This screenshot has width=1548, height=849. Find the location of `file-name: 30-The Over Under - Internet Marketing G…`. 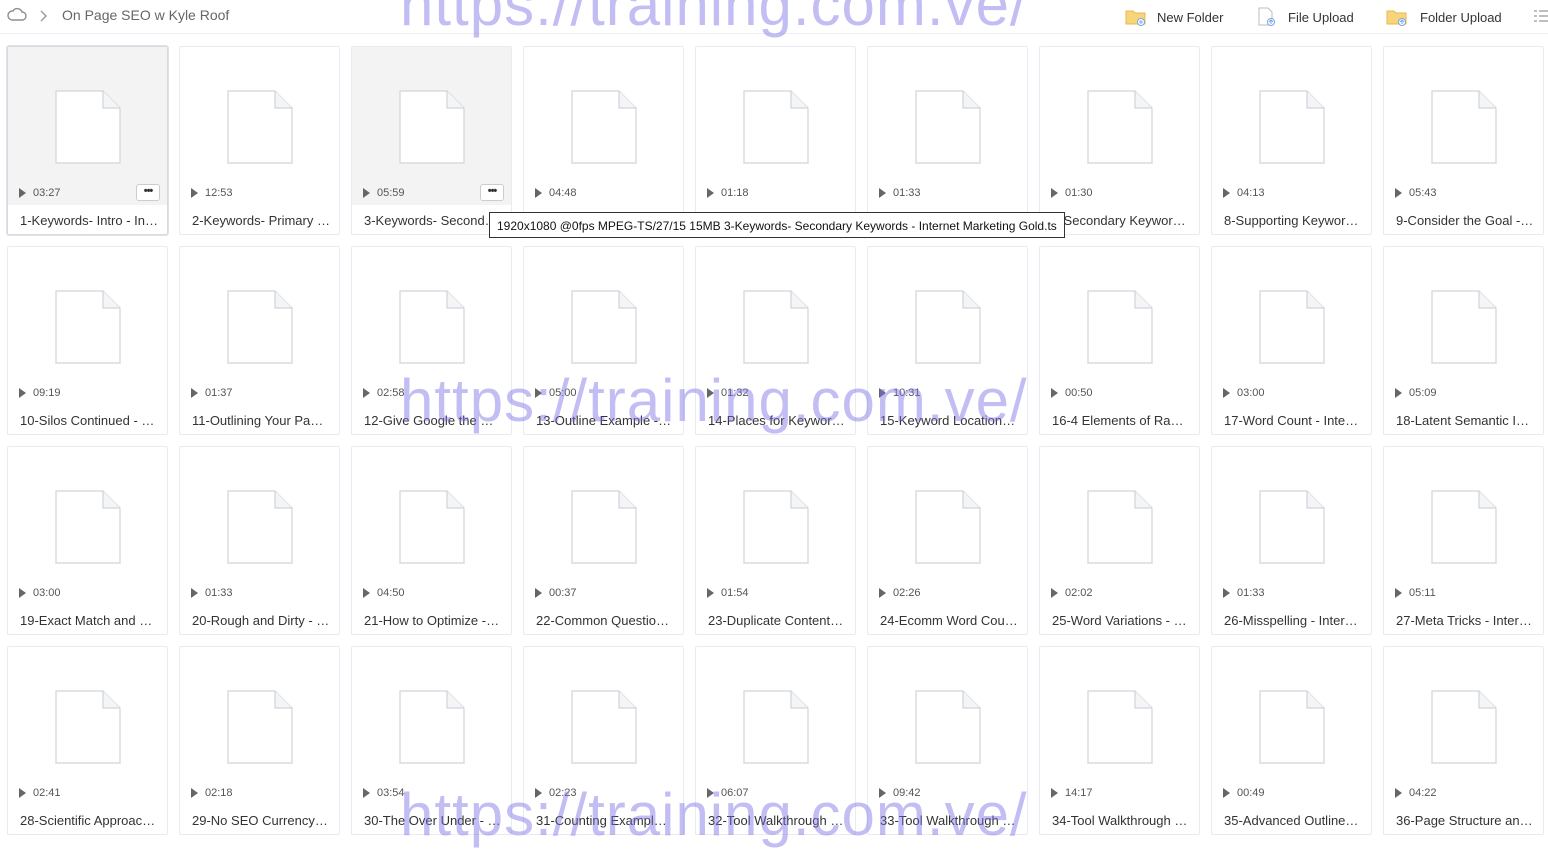

file-name: 30-The Over Under - Internet Marketing G… is located at coordinates (433, 820).